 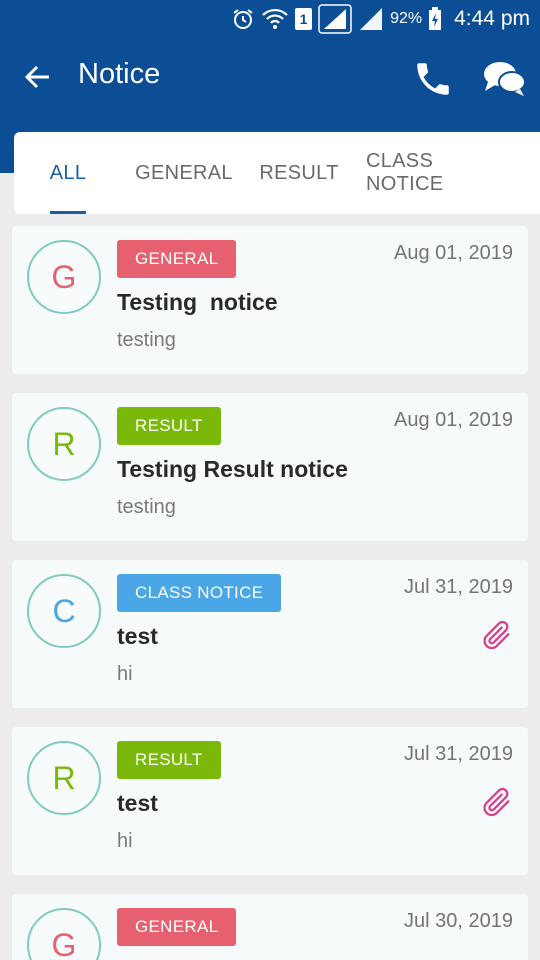 I want to click on active-tab-indicator, so click(x=68, y=212).